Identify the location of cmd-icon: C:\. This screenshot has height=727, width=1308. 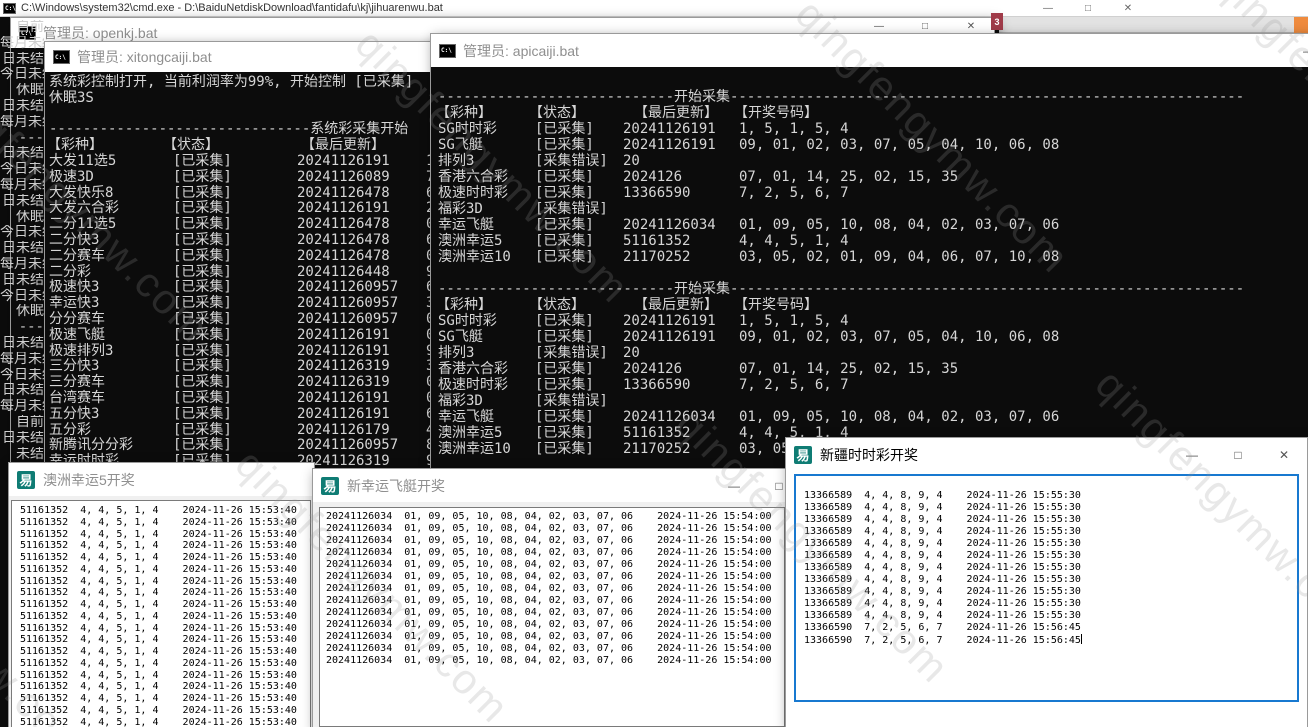
(9, 8).